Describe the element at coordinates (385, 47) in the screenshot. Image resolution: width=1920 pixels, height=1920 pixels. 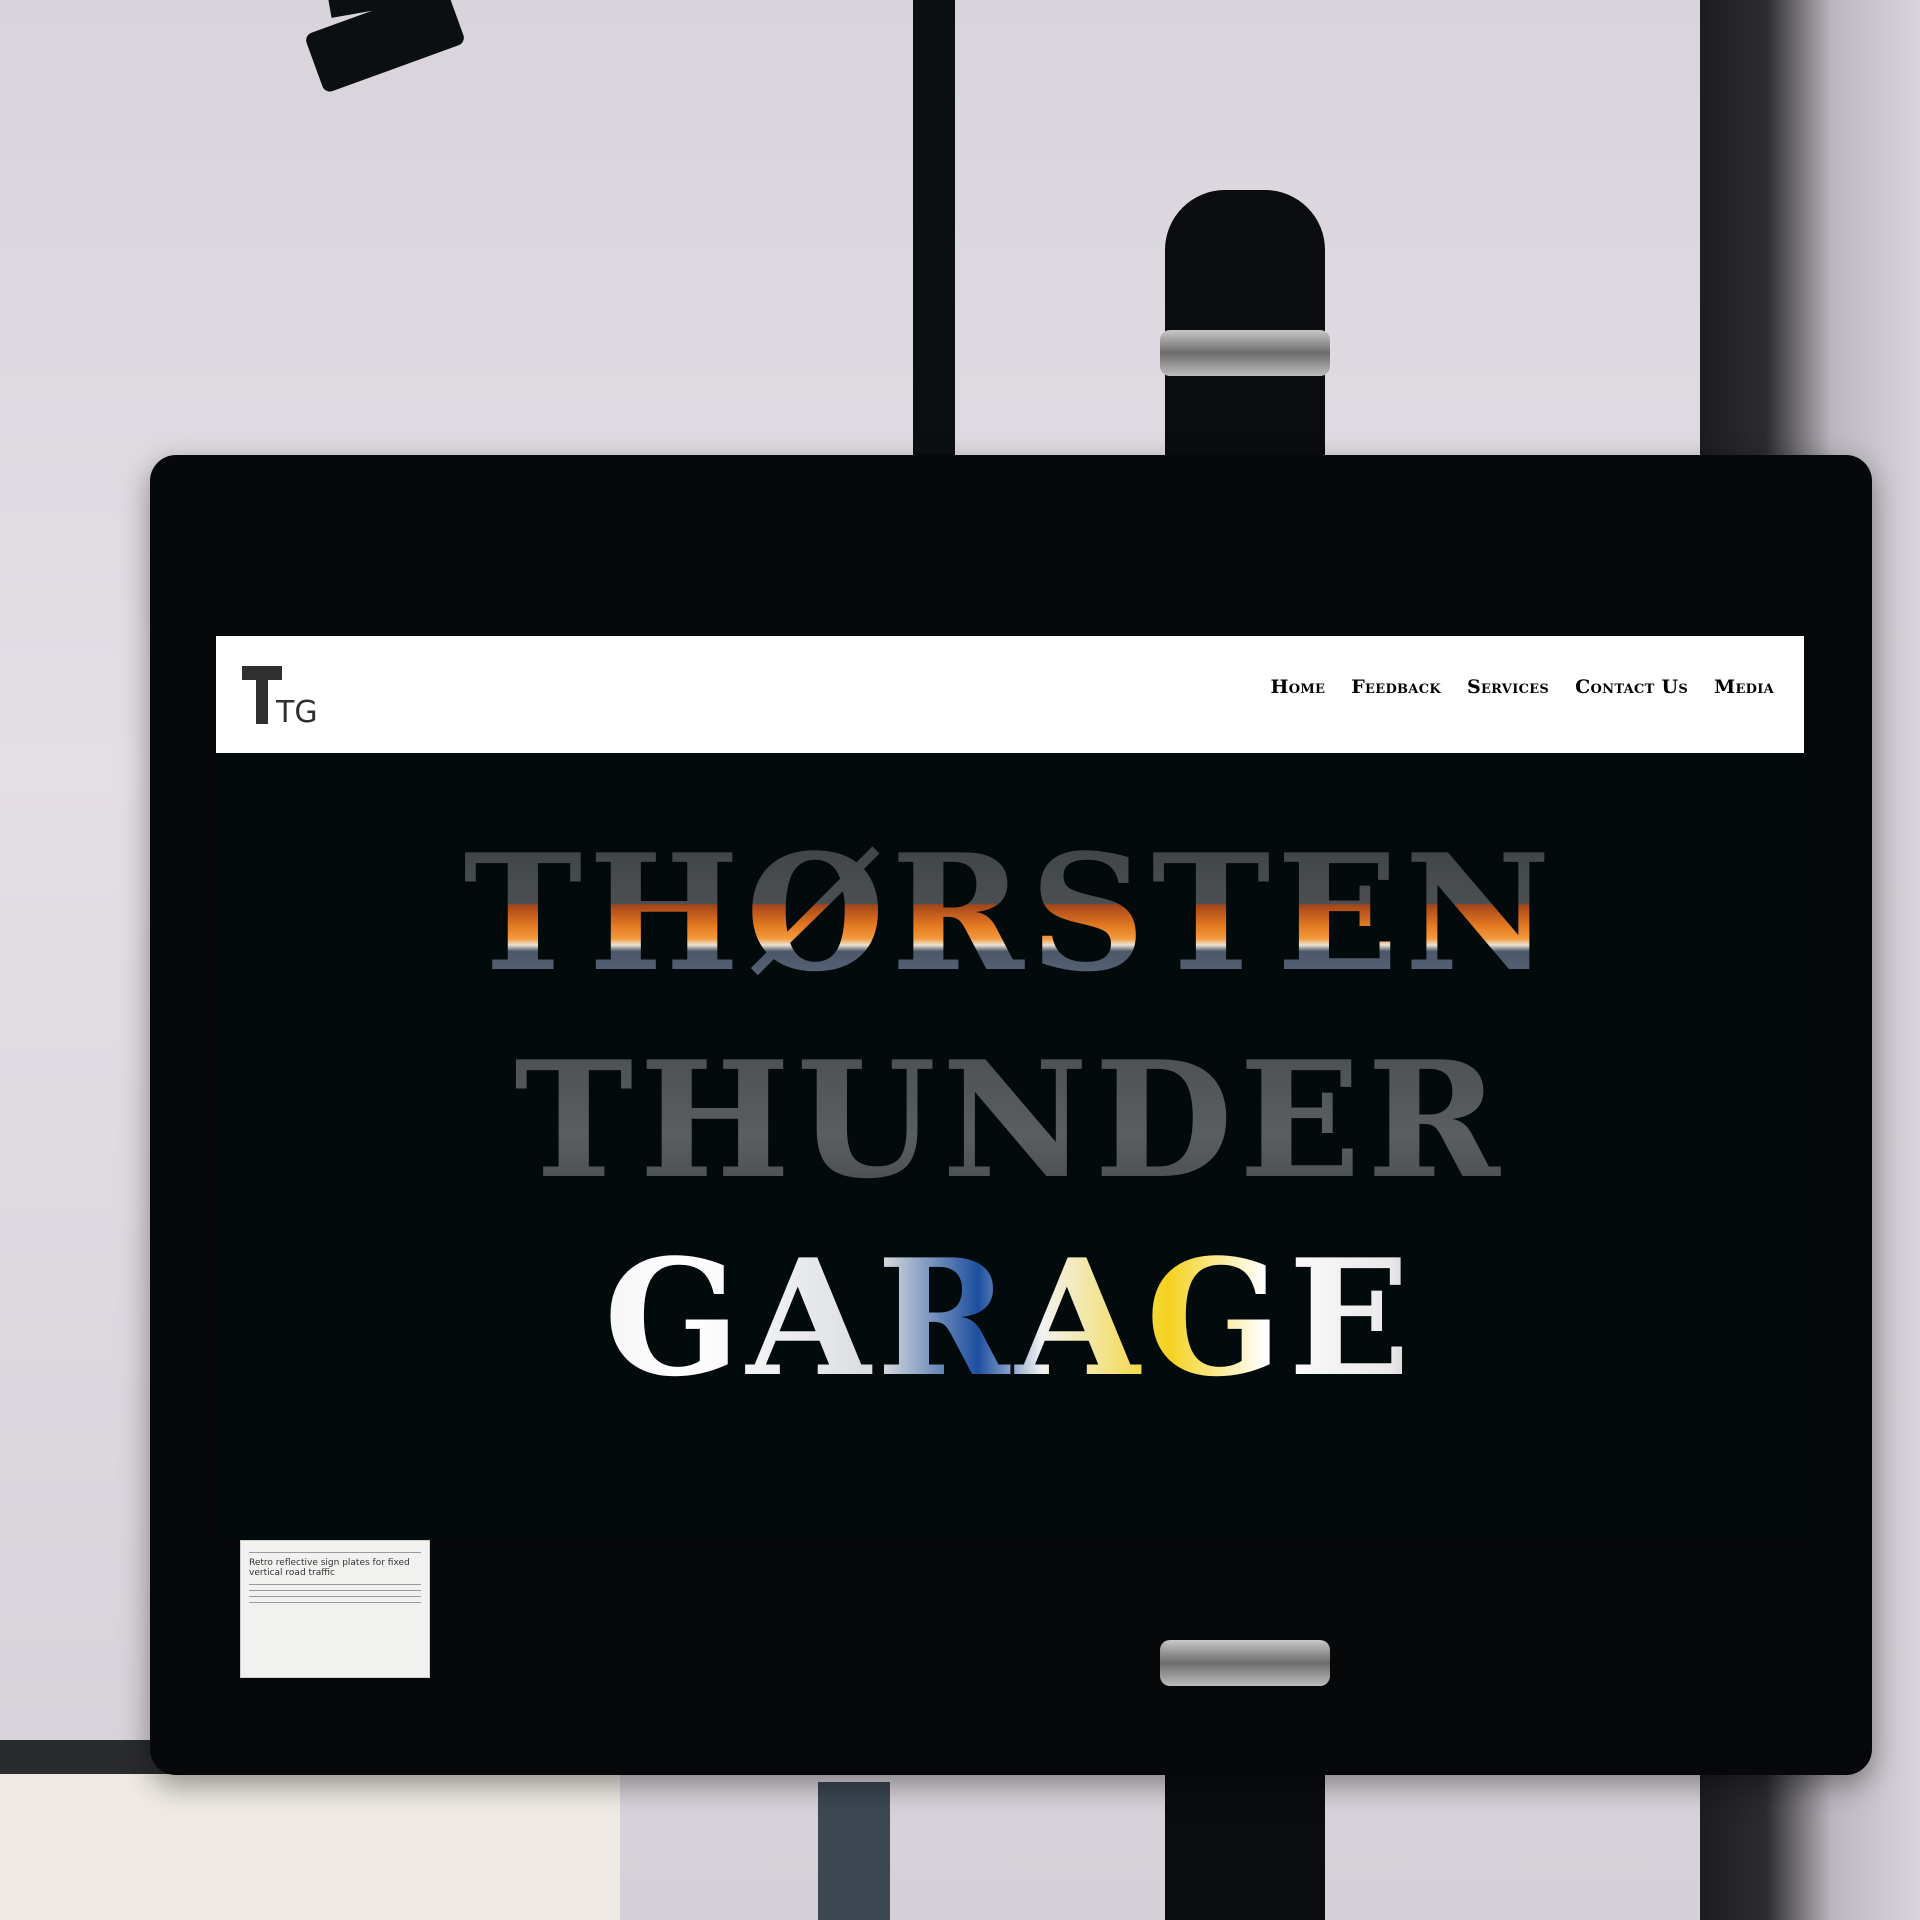
I see `street-lamp-head` at that location.